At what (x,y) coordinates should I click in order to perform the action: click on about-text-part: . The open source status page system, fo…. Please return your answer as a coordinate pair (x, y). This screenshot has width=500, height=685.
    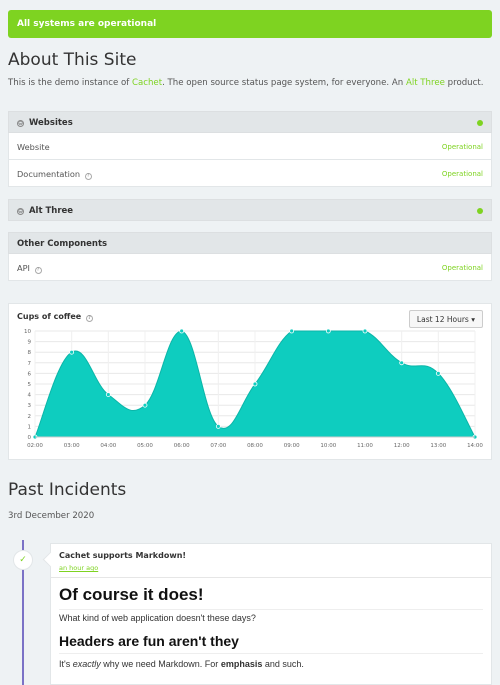
    Looking at the image, I should click on (284, 83).